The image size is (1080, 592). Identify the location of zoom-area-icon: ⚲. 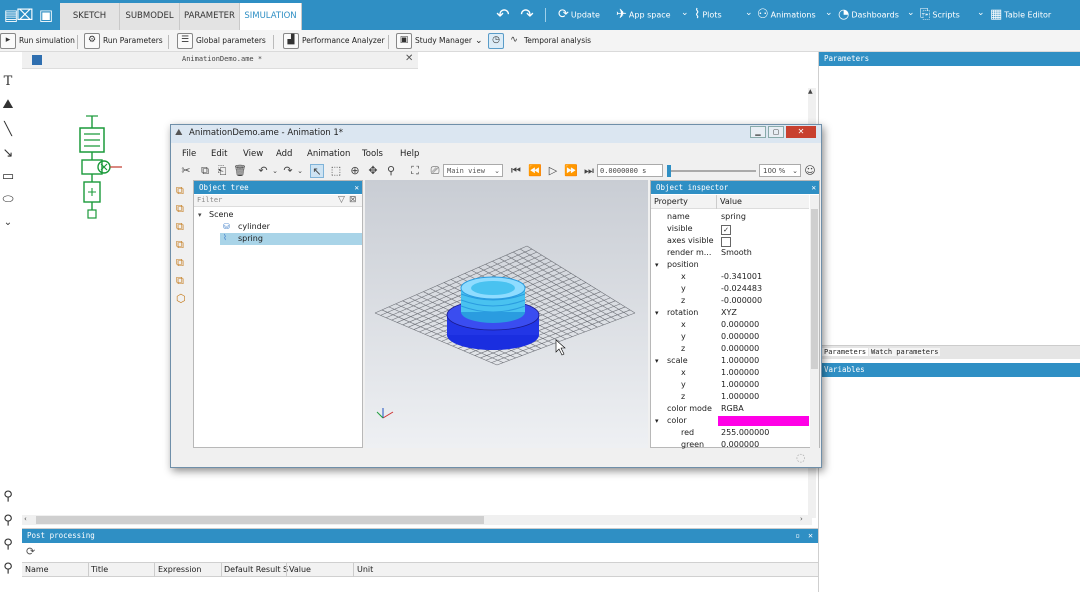
(8, 569).